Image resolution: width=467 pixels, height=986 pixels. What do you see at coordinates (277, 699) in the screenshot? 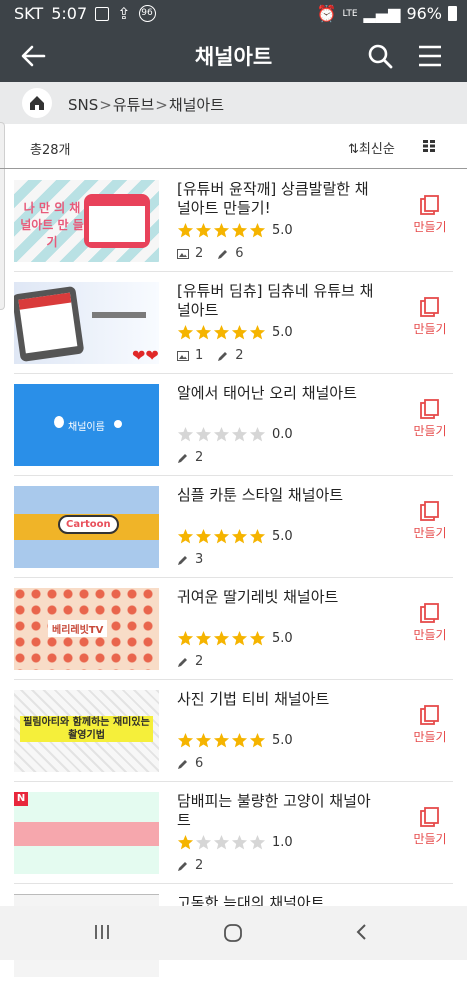
I see `item-title: 사진 기법 티비 채널아트` at bounding box center [277, 699].